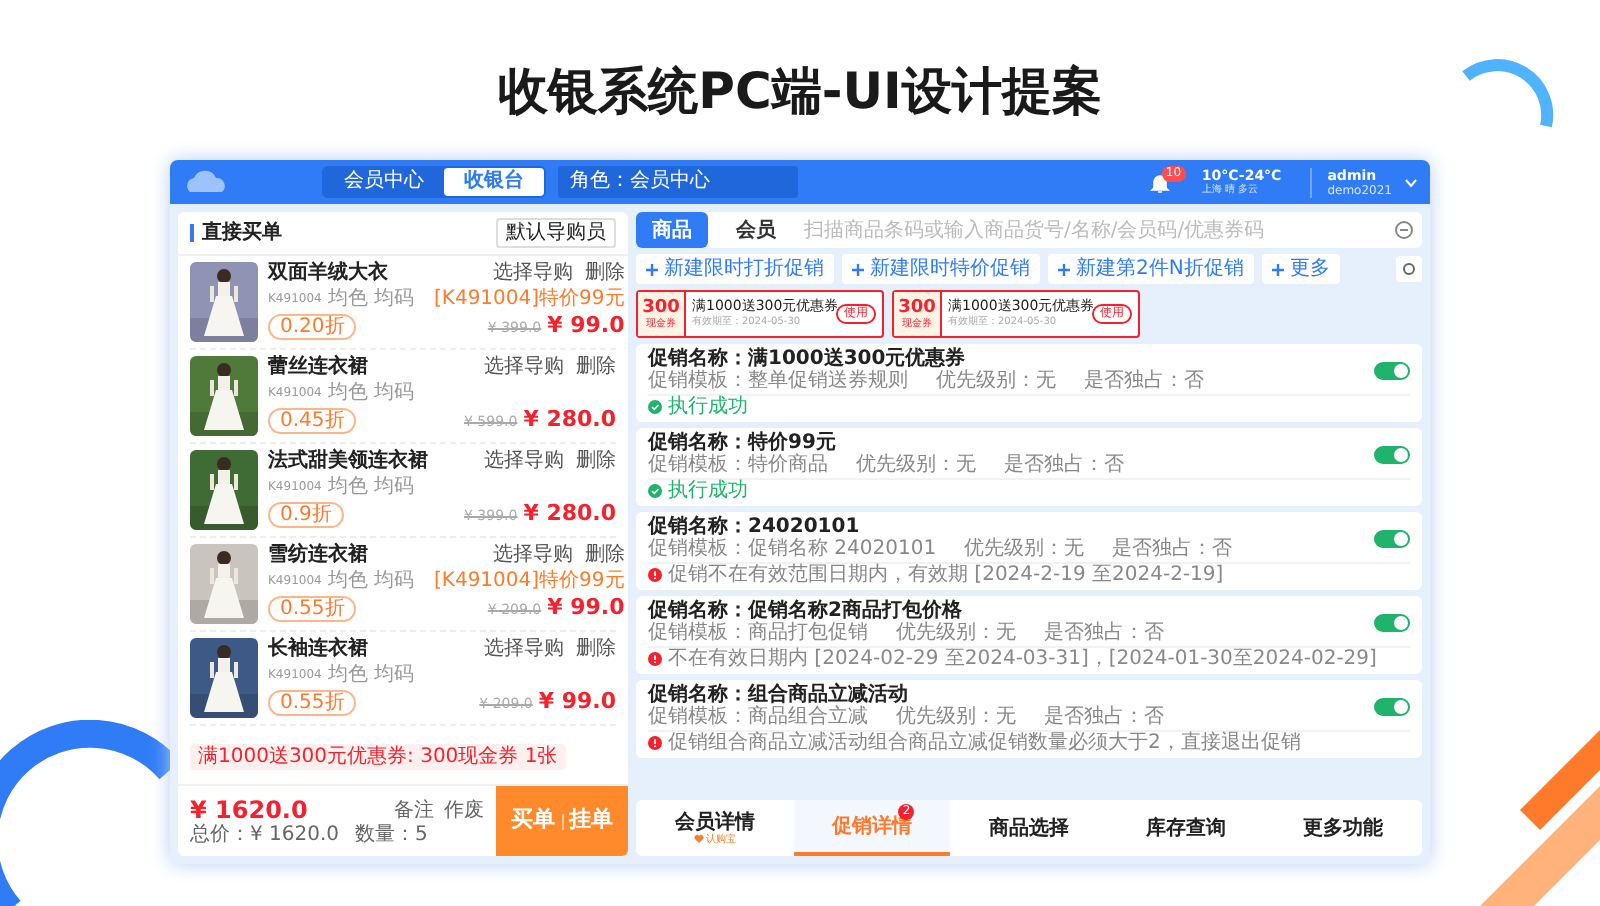 The image size is (1600, 906). Describe the element at coordinates (384, 182) in the screenshot. I see `nav-tab: 会员中心` at that location.